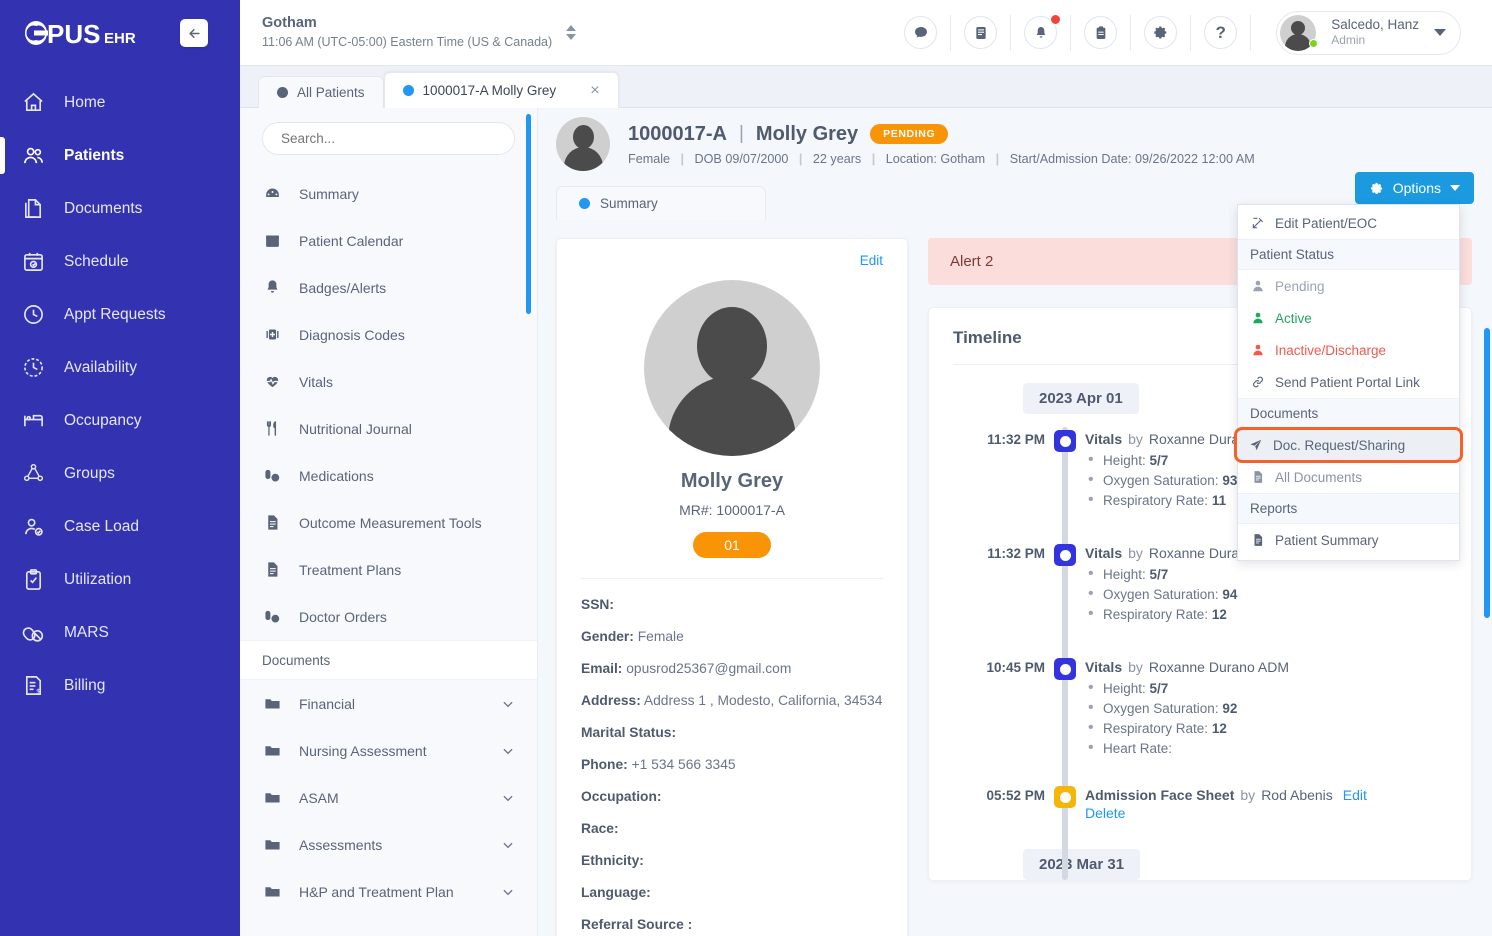  Describe the element at coordinates (837, 158) in the screenshot. I see `patient-age: 22 years` at that location.